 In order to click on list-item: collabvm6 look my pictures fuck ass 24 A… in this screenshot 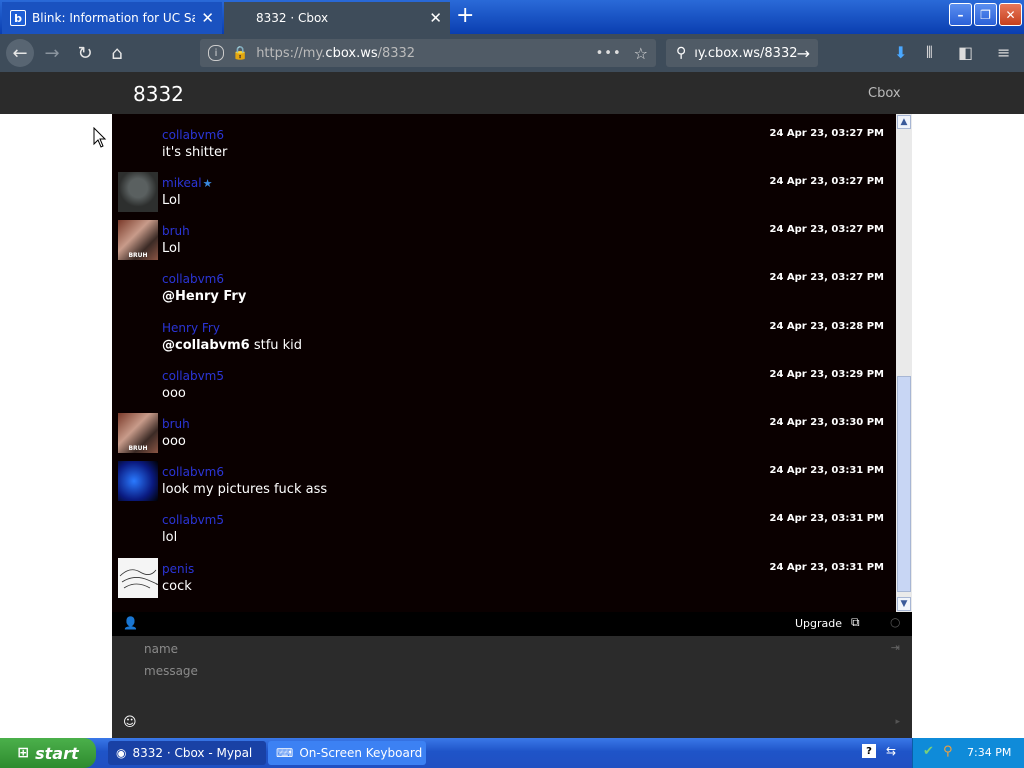, I will do `click(504, 487)`.